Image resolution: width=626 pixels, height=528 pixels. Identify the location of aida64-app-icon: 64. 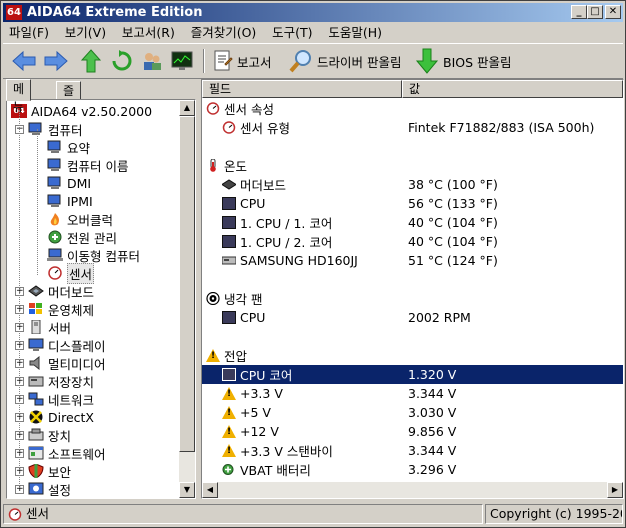
(14, 12).